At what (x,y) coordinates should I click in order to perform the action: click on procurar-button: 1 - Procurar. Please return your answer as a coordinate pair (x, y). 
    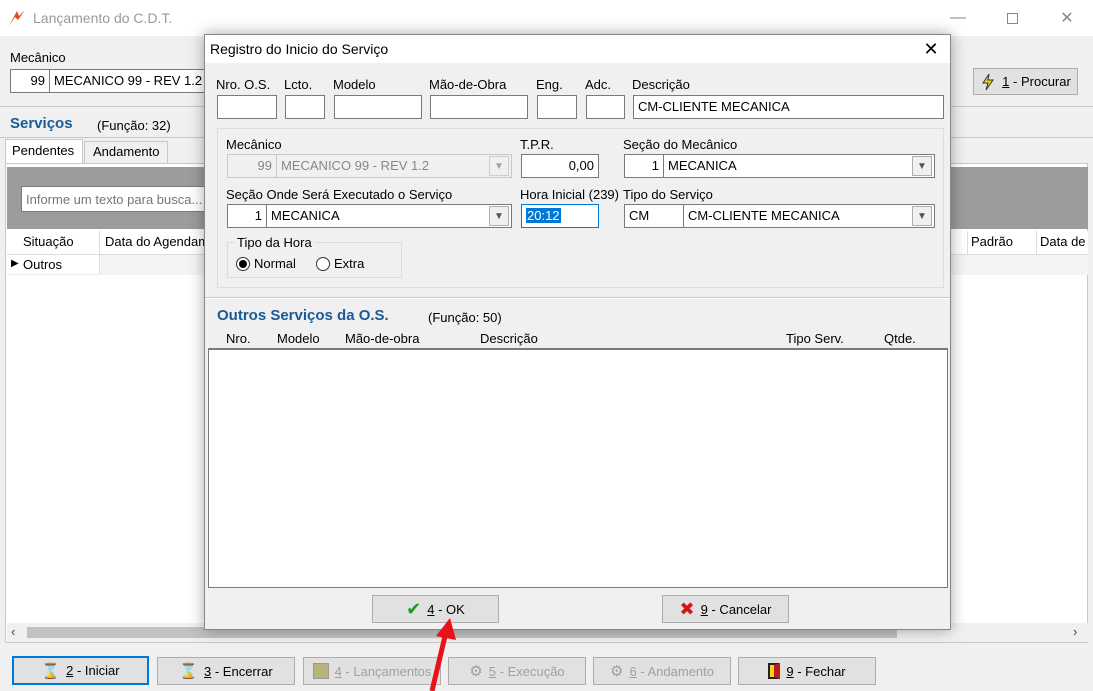
    Looking at the image, I should click on (1025, 81).